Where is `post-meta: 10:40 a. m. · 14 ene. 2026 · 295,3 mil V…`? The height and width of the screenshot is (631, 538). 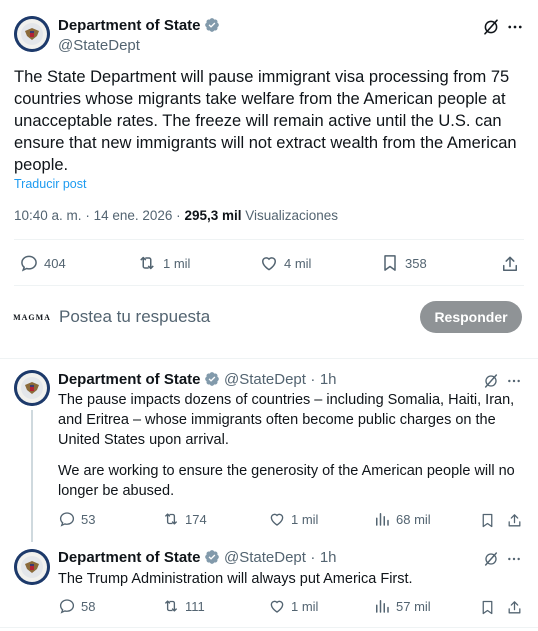
post-meta: 10:40 a. m. · 14 ene. 2026 · 295,3 mil V… is located at coordinates (176, 215).